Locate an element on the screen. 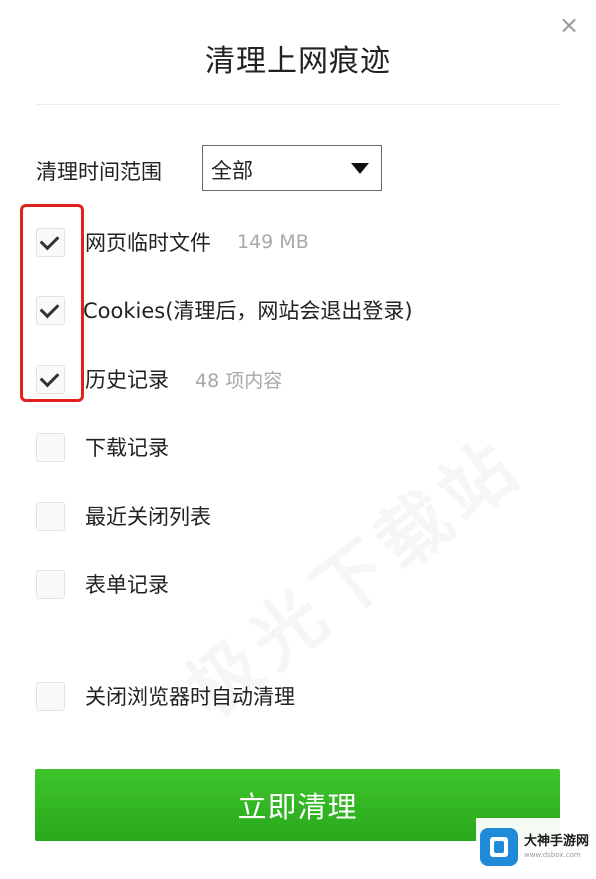  option-label: 关闭浏览器时自动清理 is located at coordinates (190, 697).